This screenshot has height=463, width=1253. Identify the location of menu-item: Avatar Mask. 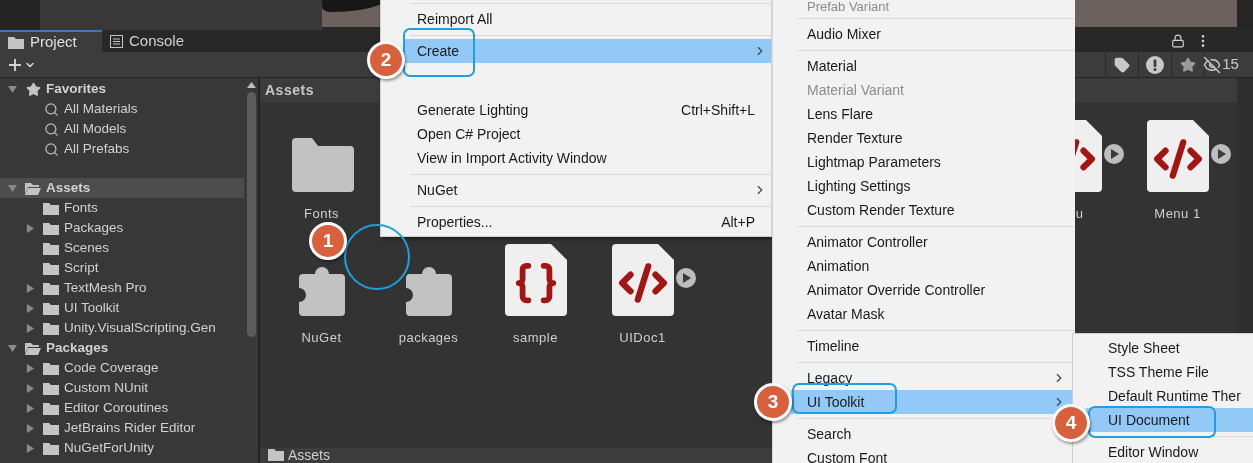
(933, 314).